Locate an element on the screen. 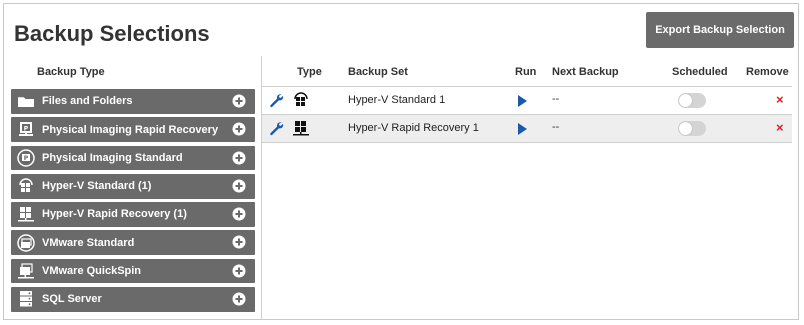  table-row: Hyper-V Rapid Recovery 1 -- × is located at coordinates (527, 129).